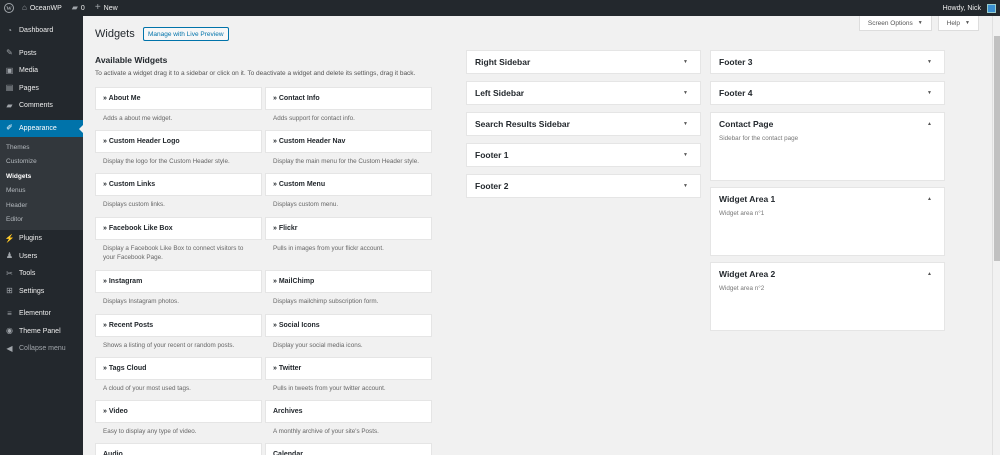  I want to click on new-content-link: + New, so click(106, 8).